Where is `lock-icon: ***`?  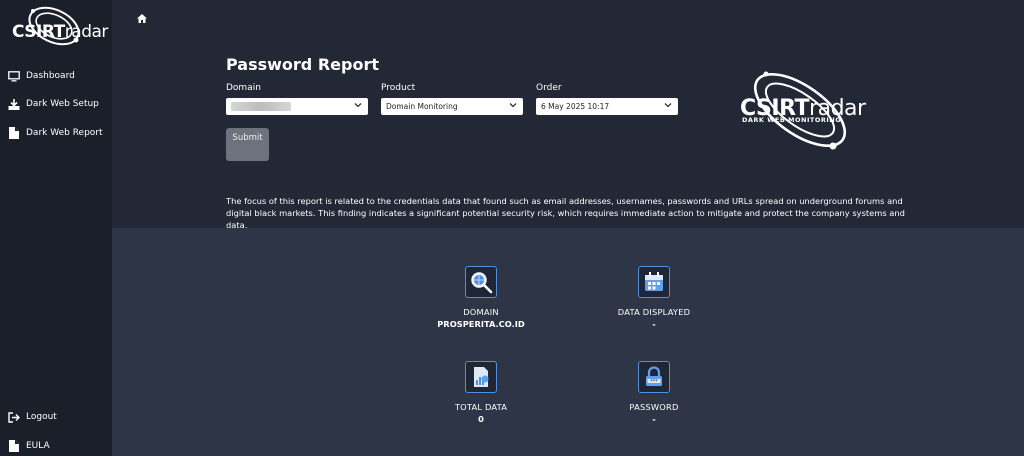 lock-icon: *** is located at coordinates (654, 377).